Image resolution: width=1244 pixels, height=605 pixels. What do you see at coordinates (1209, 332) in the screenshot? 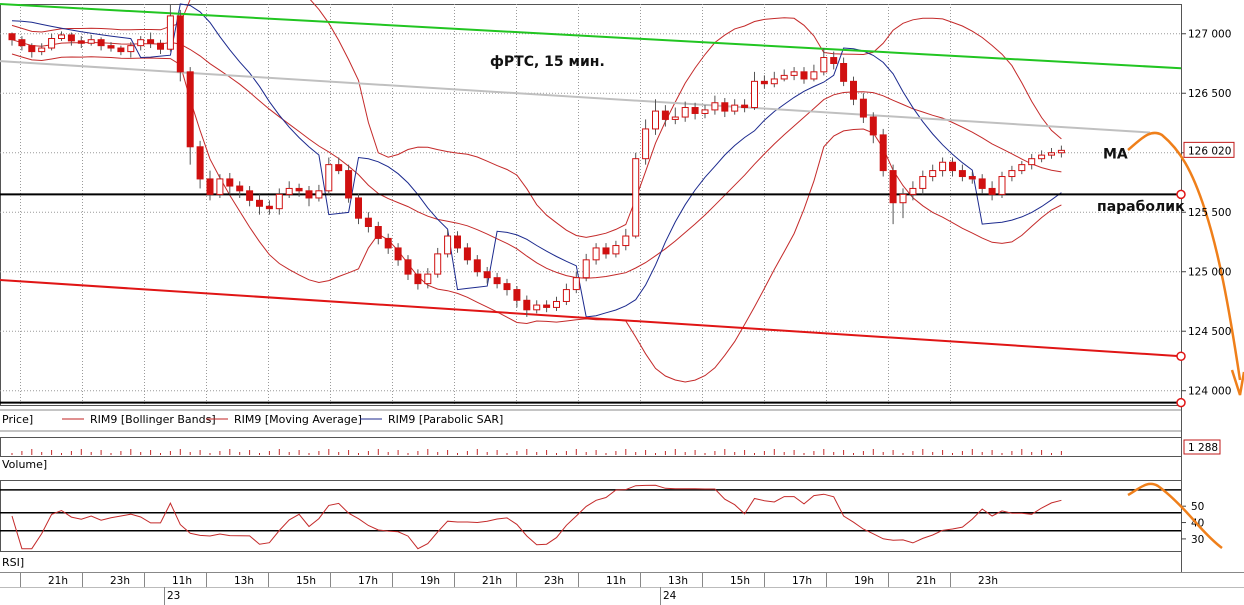
I see `price-tick-label: 124 500` at bounding box center [1209, 332].